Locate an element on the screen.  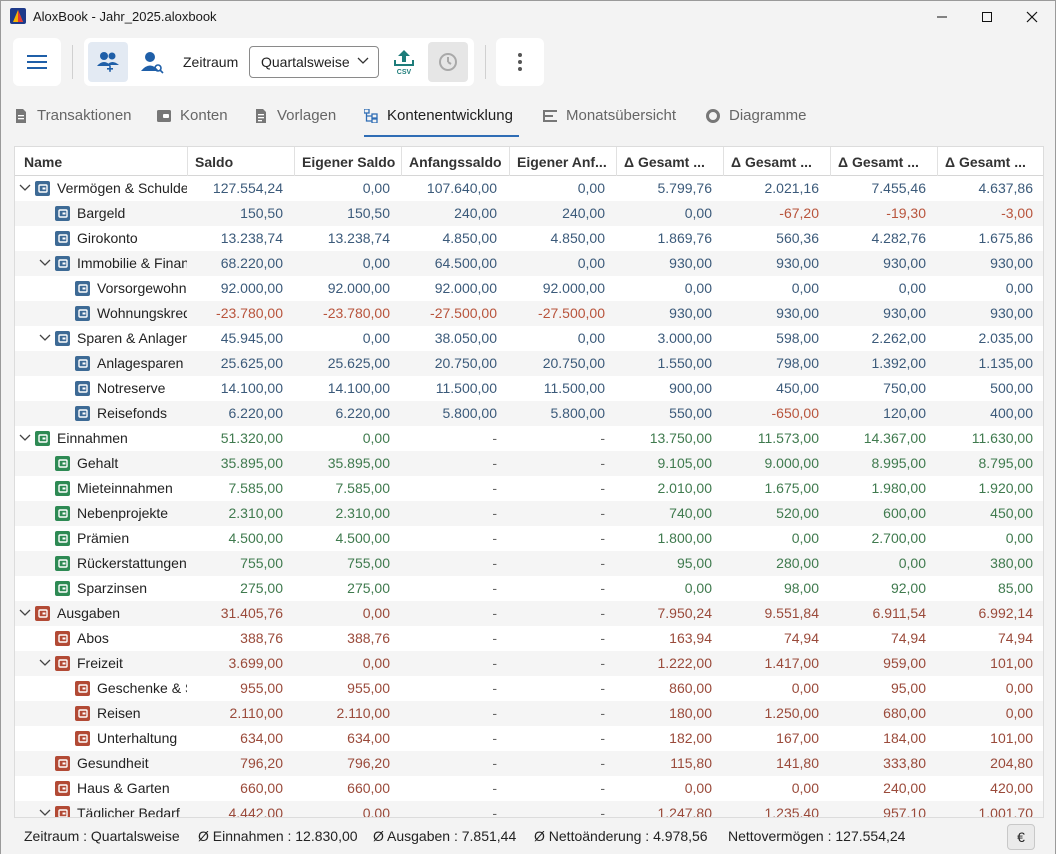
tab-label: Vorlagen is located at coordinates (307, 115).